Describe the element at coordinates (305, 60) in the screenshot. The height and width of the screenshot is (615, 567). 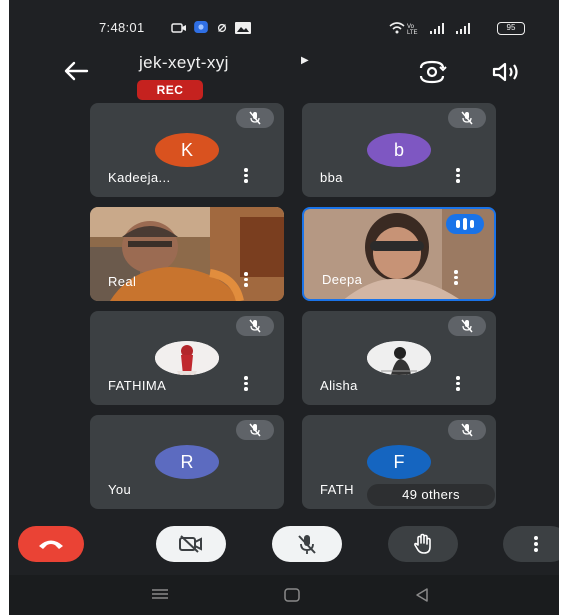
I see `meeting-details-arrow-icon: ▶` at that location.